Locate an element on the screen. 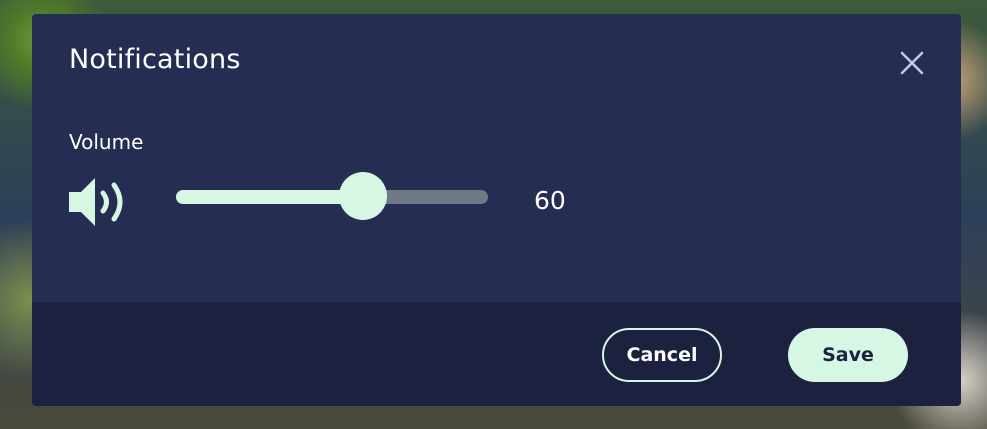 The height and width of the screenshot is (429, 987). dialog-title: Notifications is located at coordinates (155, 59).